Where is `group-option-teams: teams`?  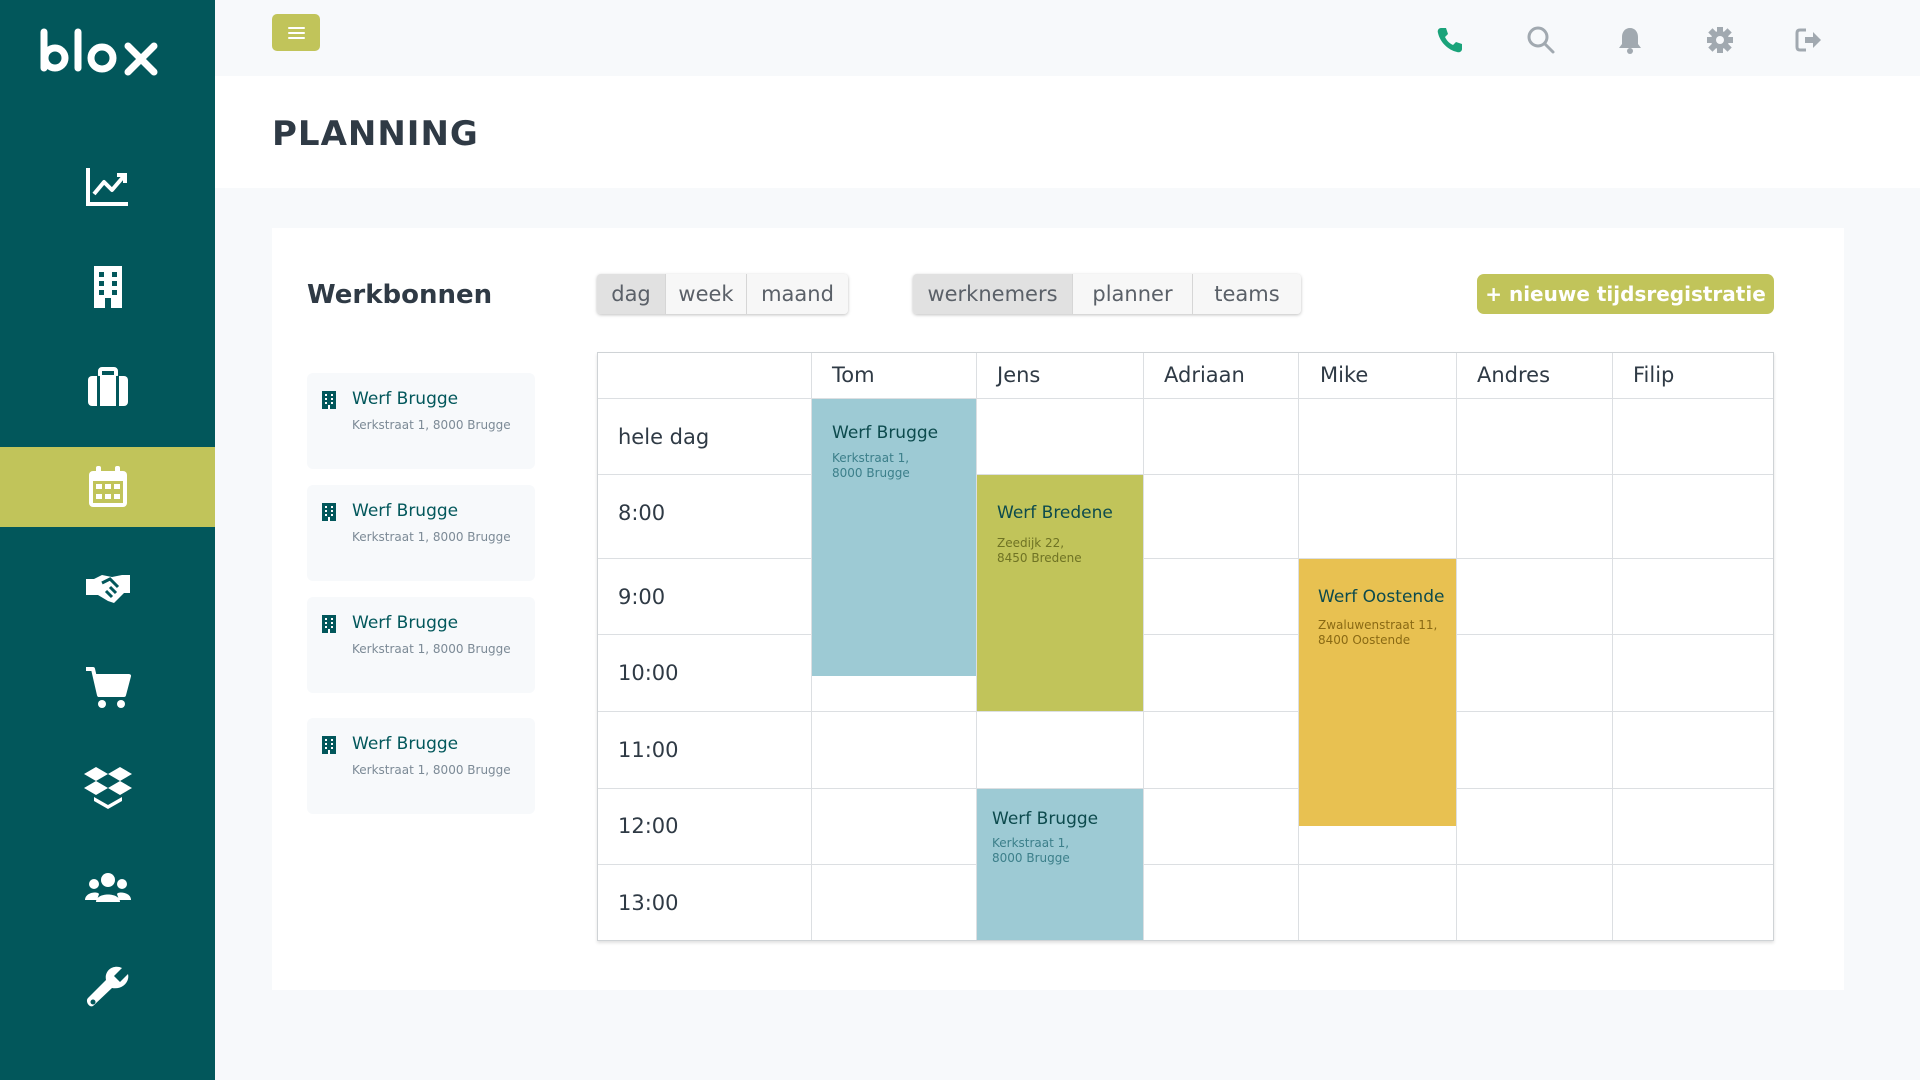 group-option-teams: teams is located at coordinates (1247, 294).